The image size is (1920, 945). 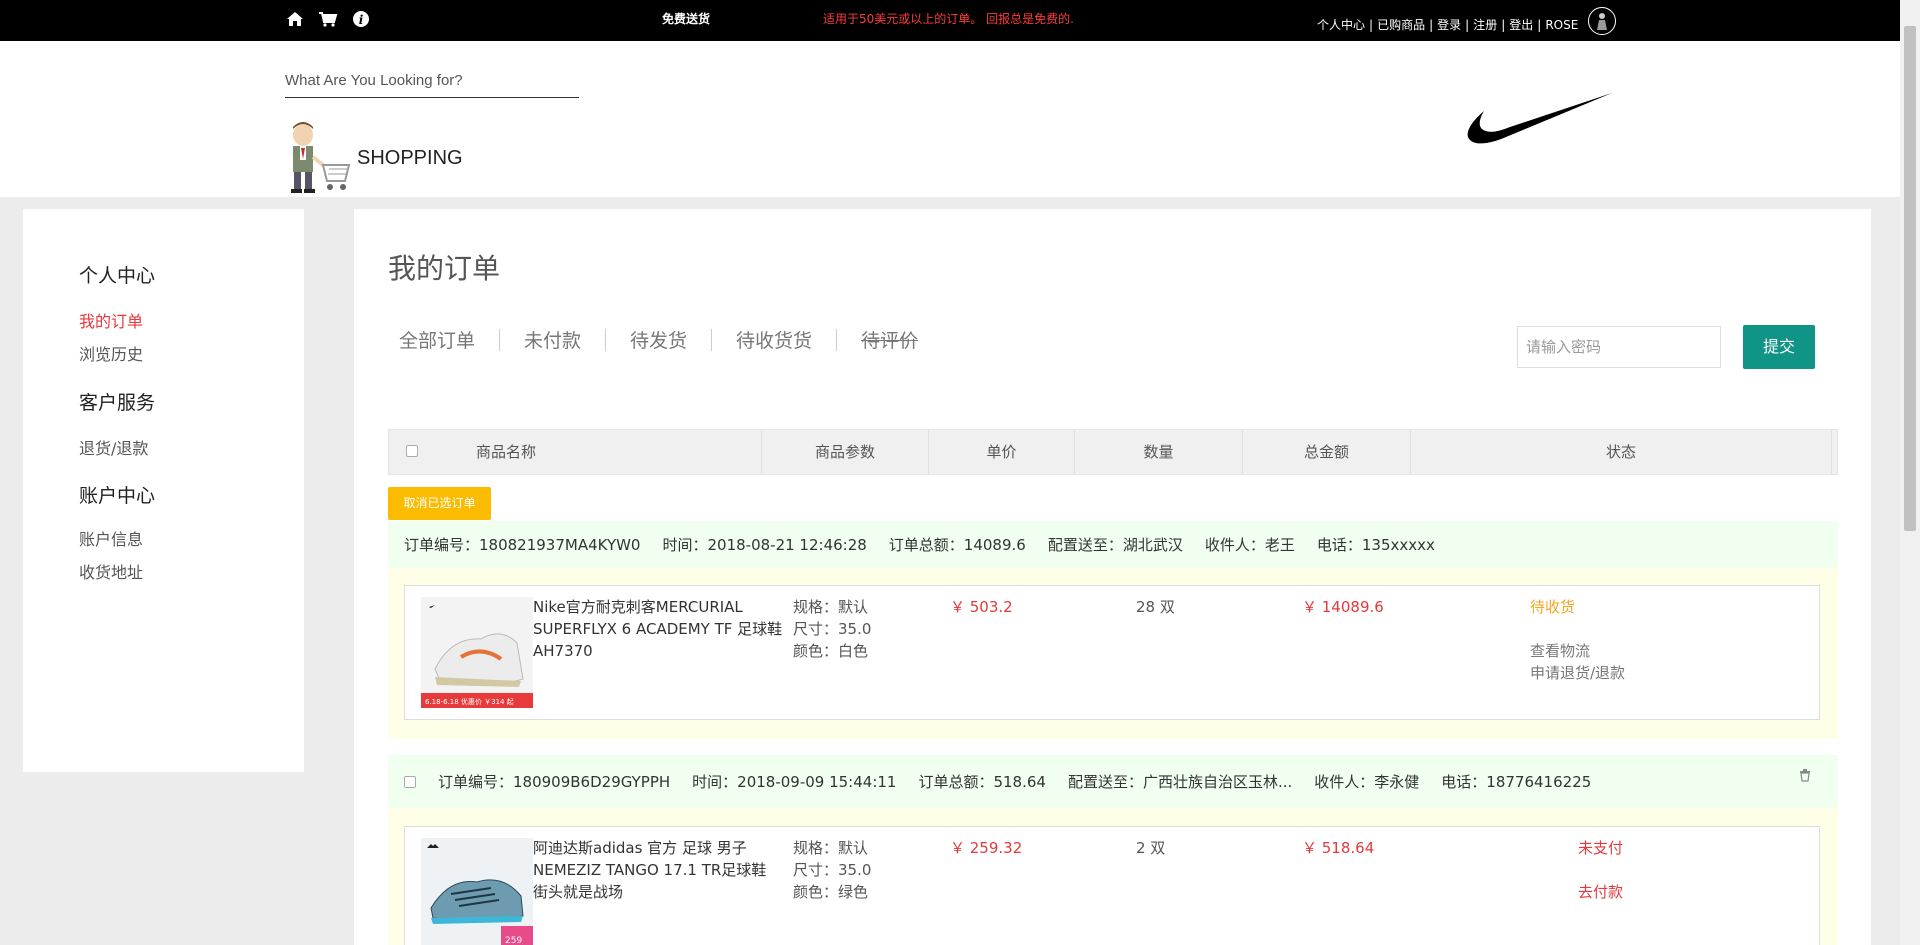 I want to click on order-receiver: 收件人：李永健, so click(x=1367, y=782).